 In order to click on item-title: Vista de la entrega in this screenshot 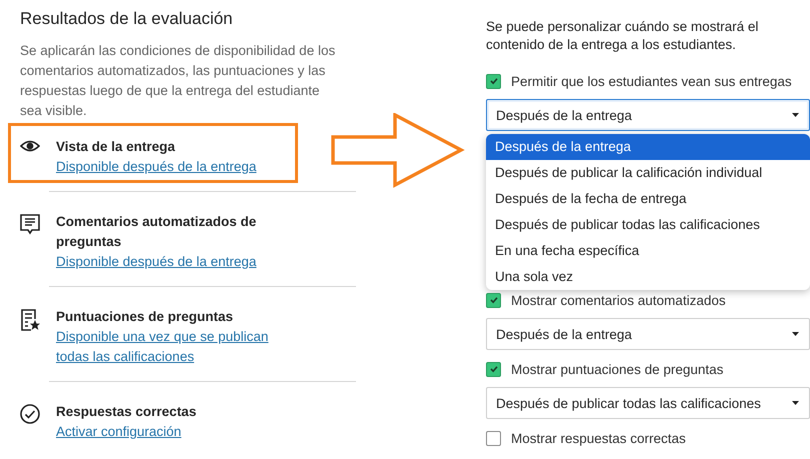, I will do `click(116, 147)`.